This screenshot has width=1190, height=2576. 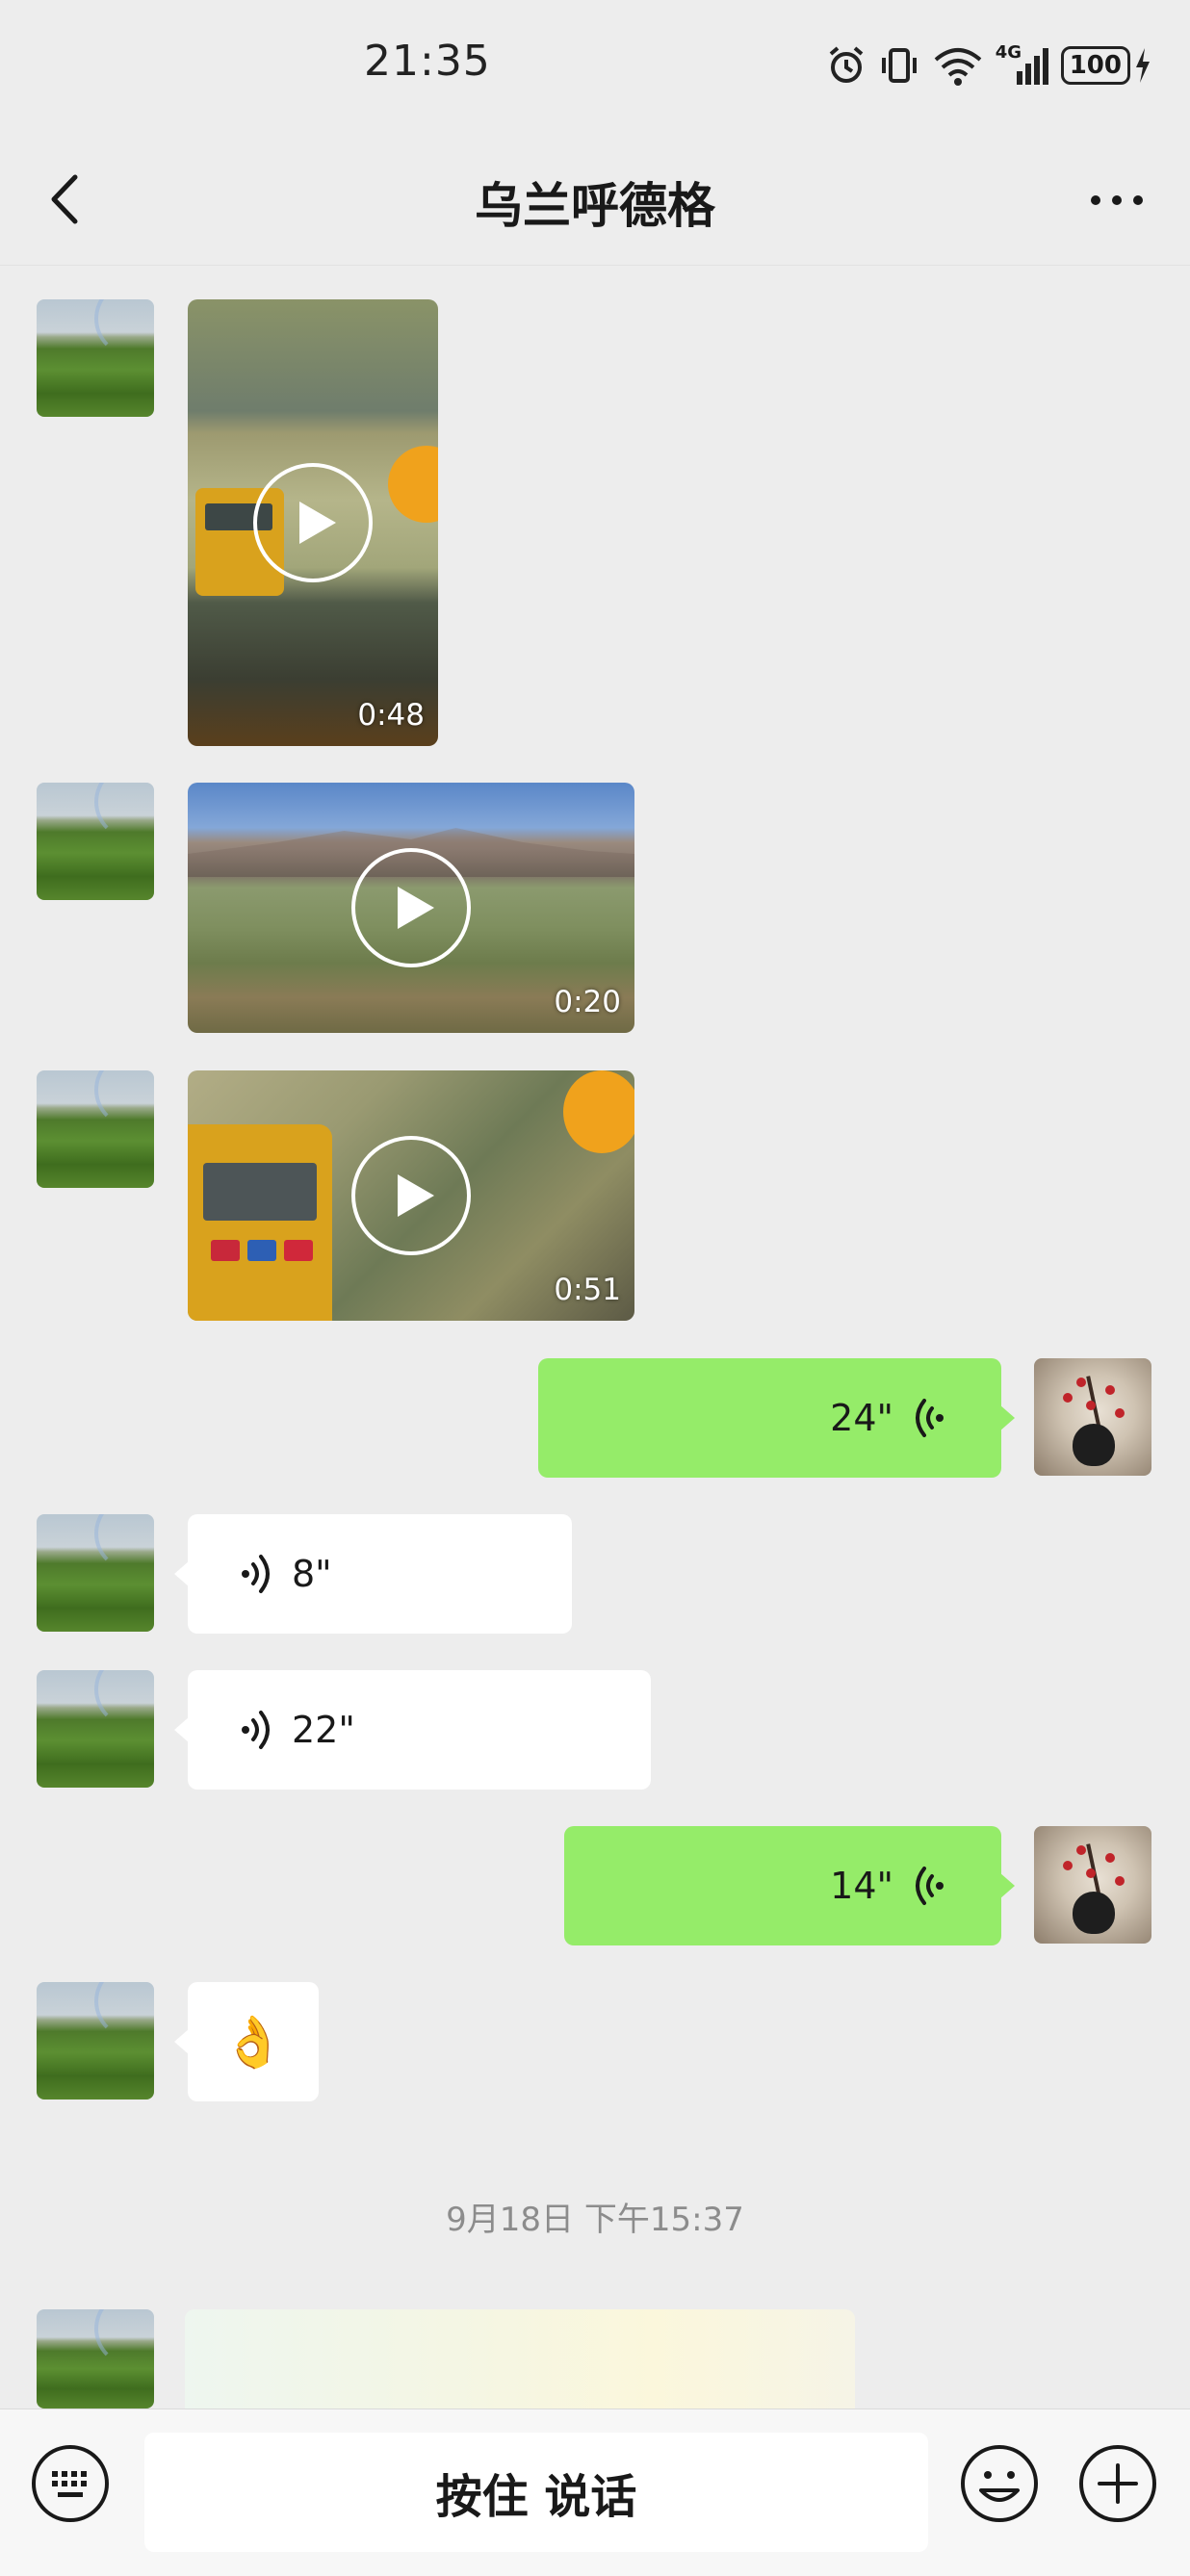 I want to click on video-duration: 0:48, so click(x=391, y=716).